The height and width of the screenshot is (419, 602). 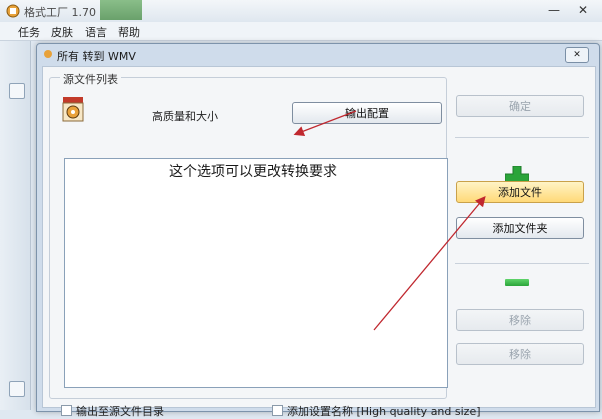 What do you see at coordinates (520, 320) in the screenshot?
I see `remove-button: 移除` at bounding box center [520, 320].